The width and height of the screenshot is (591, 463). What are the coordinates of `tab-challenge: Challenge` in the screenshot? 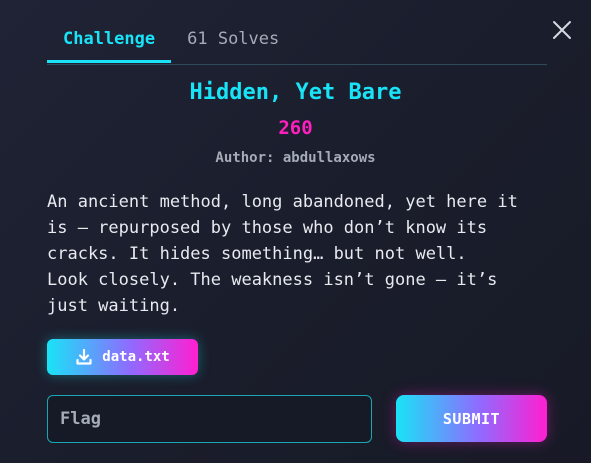 It's located at (109, 44).